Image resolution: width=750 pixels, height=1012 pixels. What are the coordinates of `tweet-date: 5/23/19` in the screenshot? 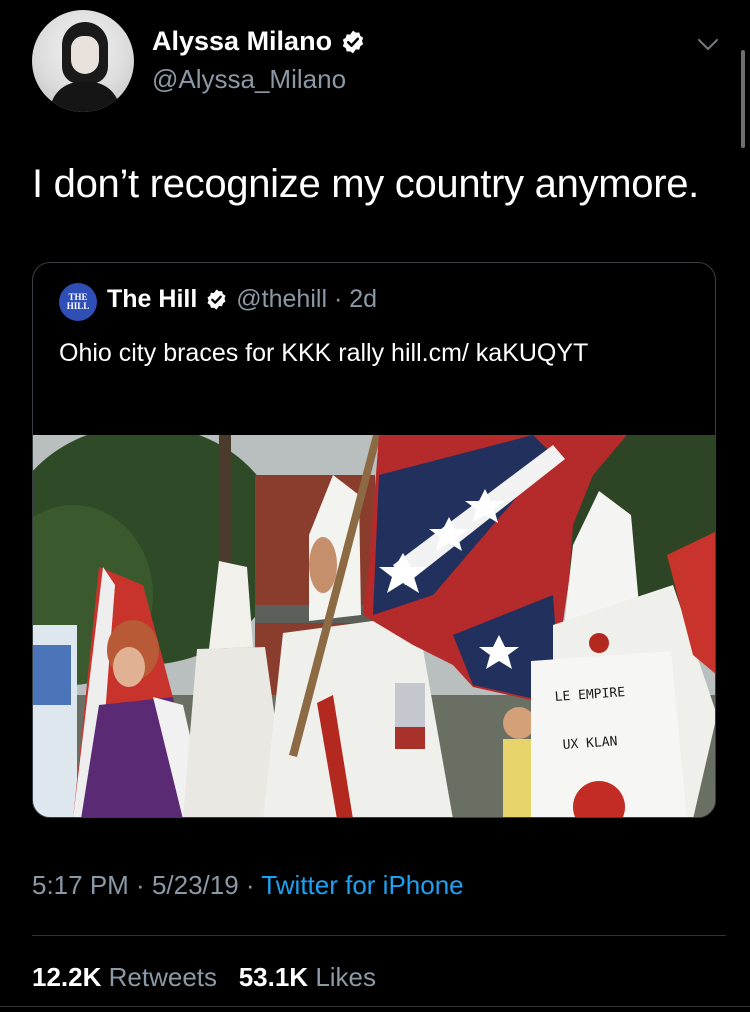 It's located at (195, 885).